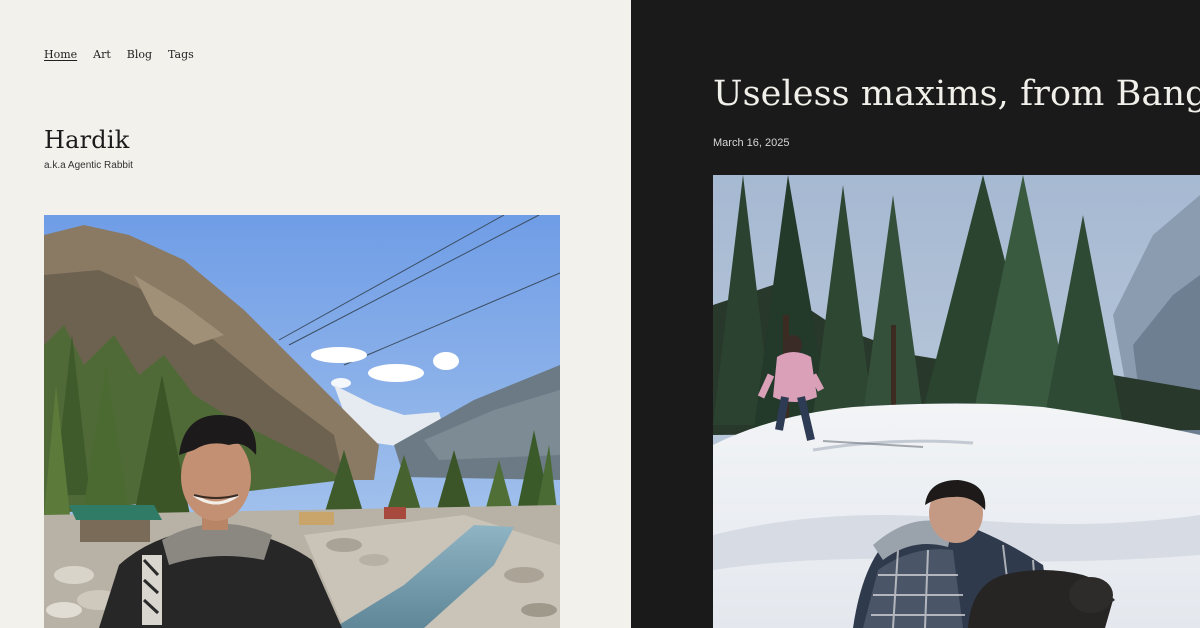 The height and width of the screenshot is (628, 1200). What do you see at coordinates (119, 54) in the screenshot?
I see `main-nav: Home Art Blog Tags` at bounding box center [119, 54].